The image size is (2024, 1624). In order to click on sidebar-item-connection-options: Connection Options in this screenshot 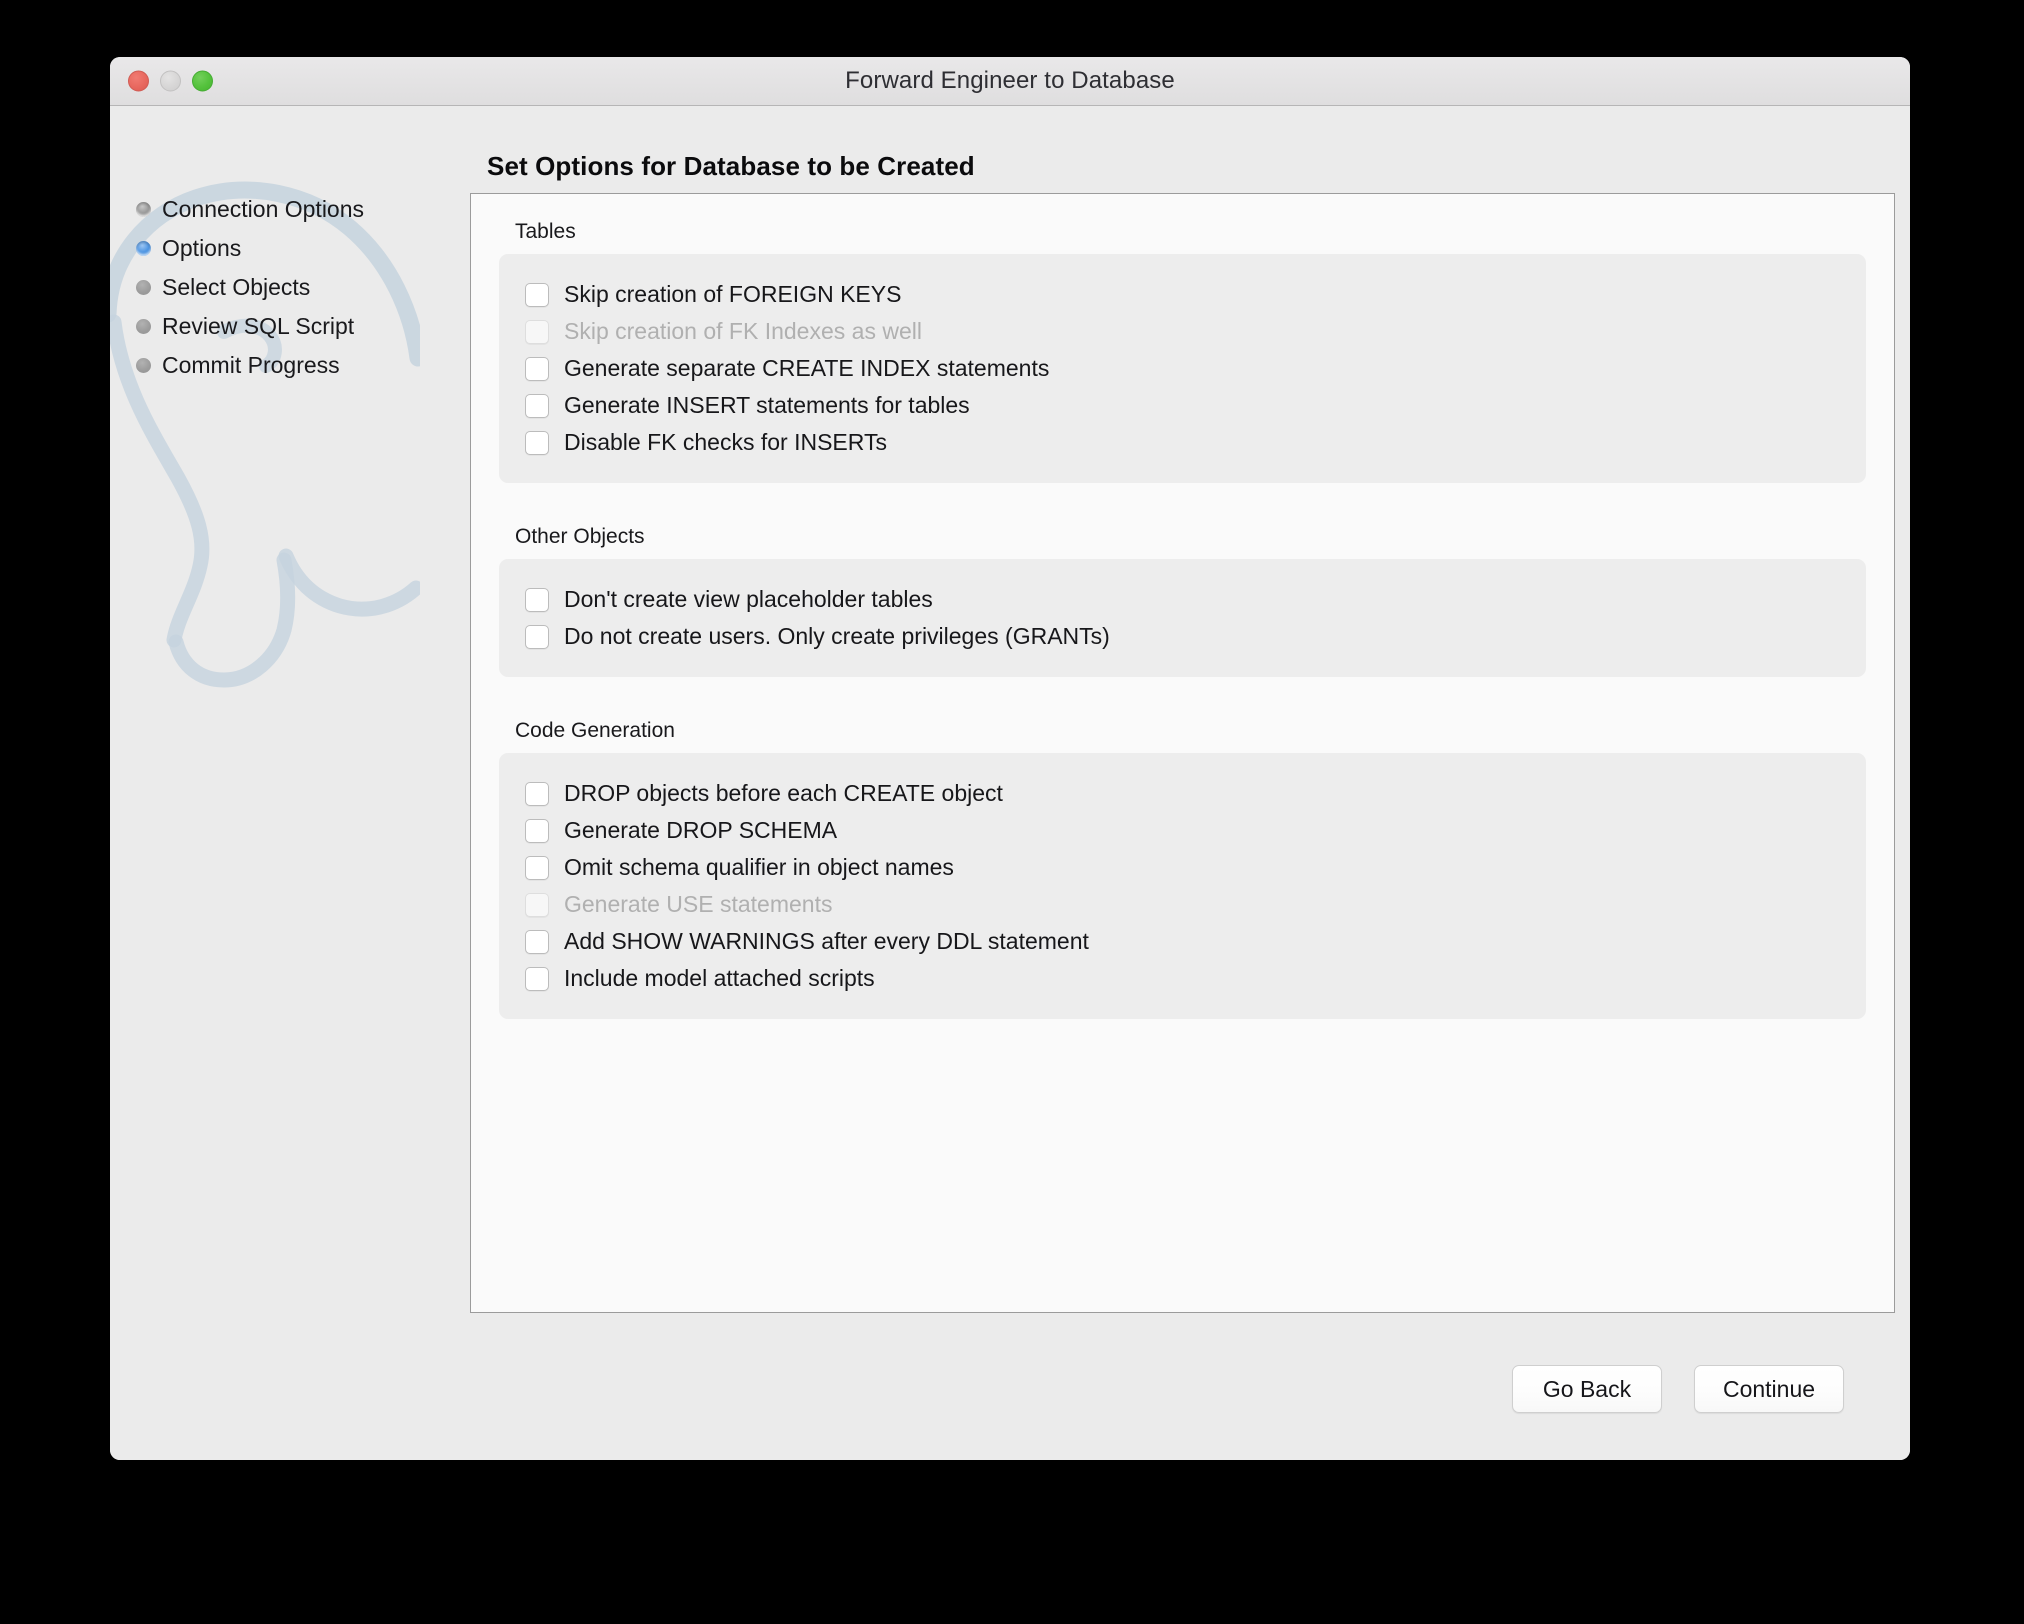, I will do `click(276, 209)`.